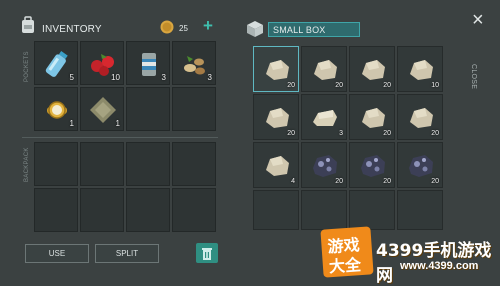 Image resolution: width=500 pixels, height=286 pixels. Describe the element at coordinates (478, 20) in the screenshot. I see `close-icon: ×` at that location.